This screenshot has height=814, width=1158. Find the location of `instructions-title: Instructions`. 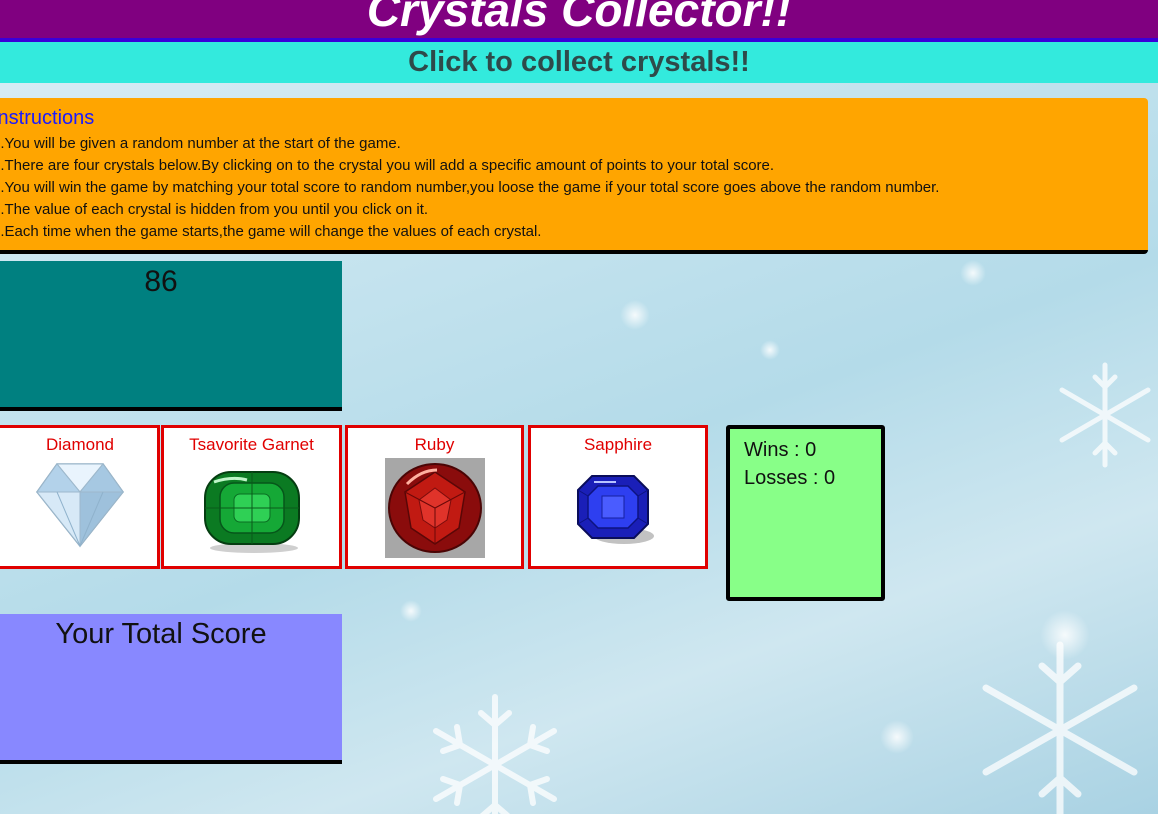

instructions-title: Instructions is located at coordinates (47, 118).